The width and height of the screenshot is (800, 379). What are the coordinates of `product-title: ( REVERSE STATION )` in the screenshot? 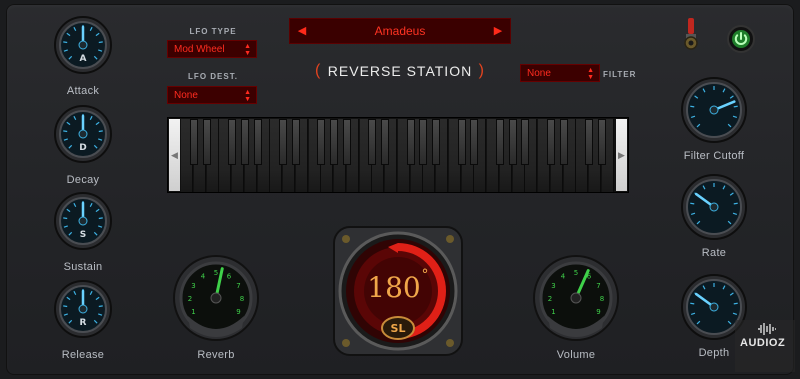 It's located at (400, 71).